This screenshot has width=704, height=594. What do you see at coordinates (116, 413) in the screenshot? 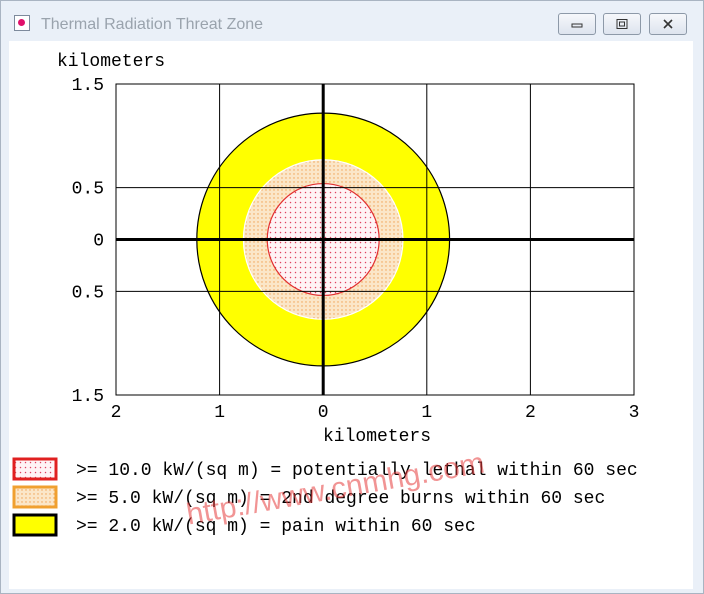
I see `x-tick-label-0: 2` at bounding box center [116, 413].